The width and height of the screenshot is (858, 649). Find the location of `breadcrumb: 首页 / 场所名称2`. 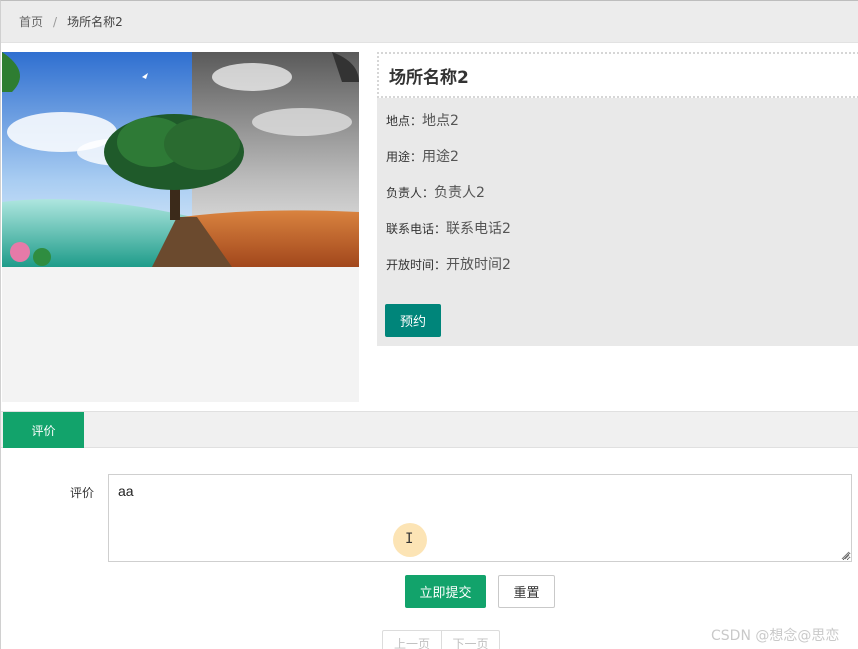

breadcrumb: 首页 / 场所名称2 is located at coordinates (429, 22).